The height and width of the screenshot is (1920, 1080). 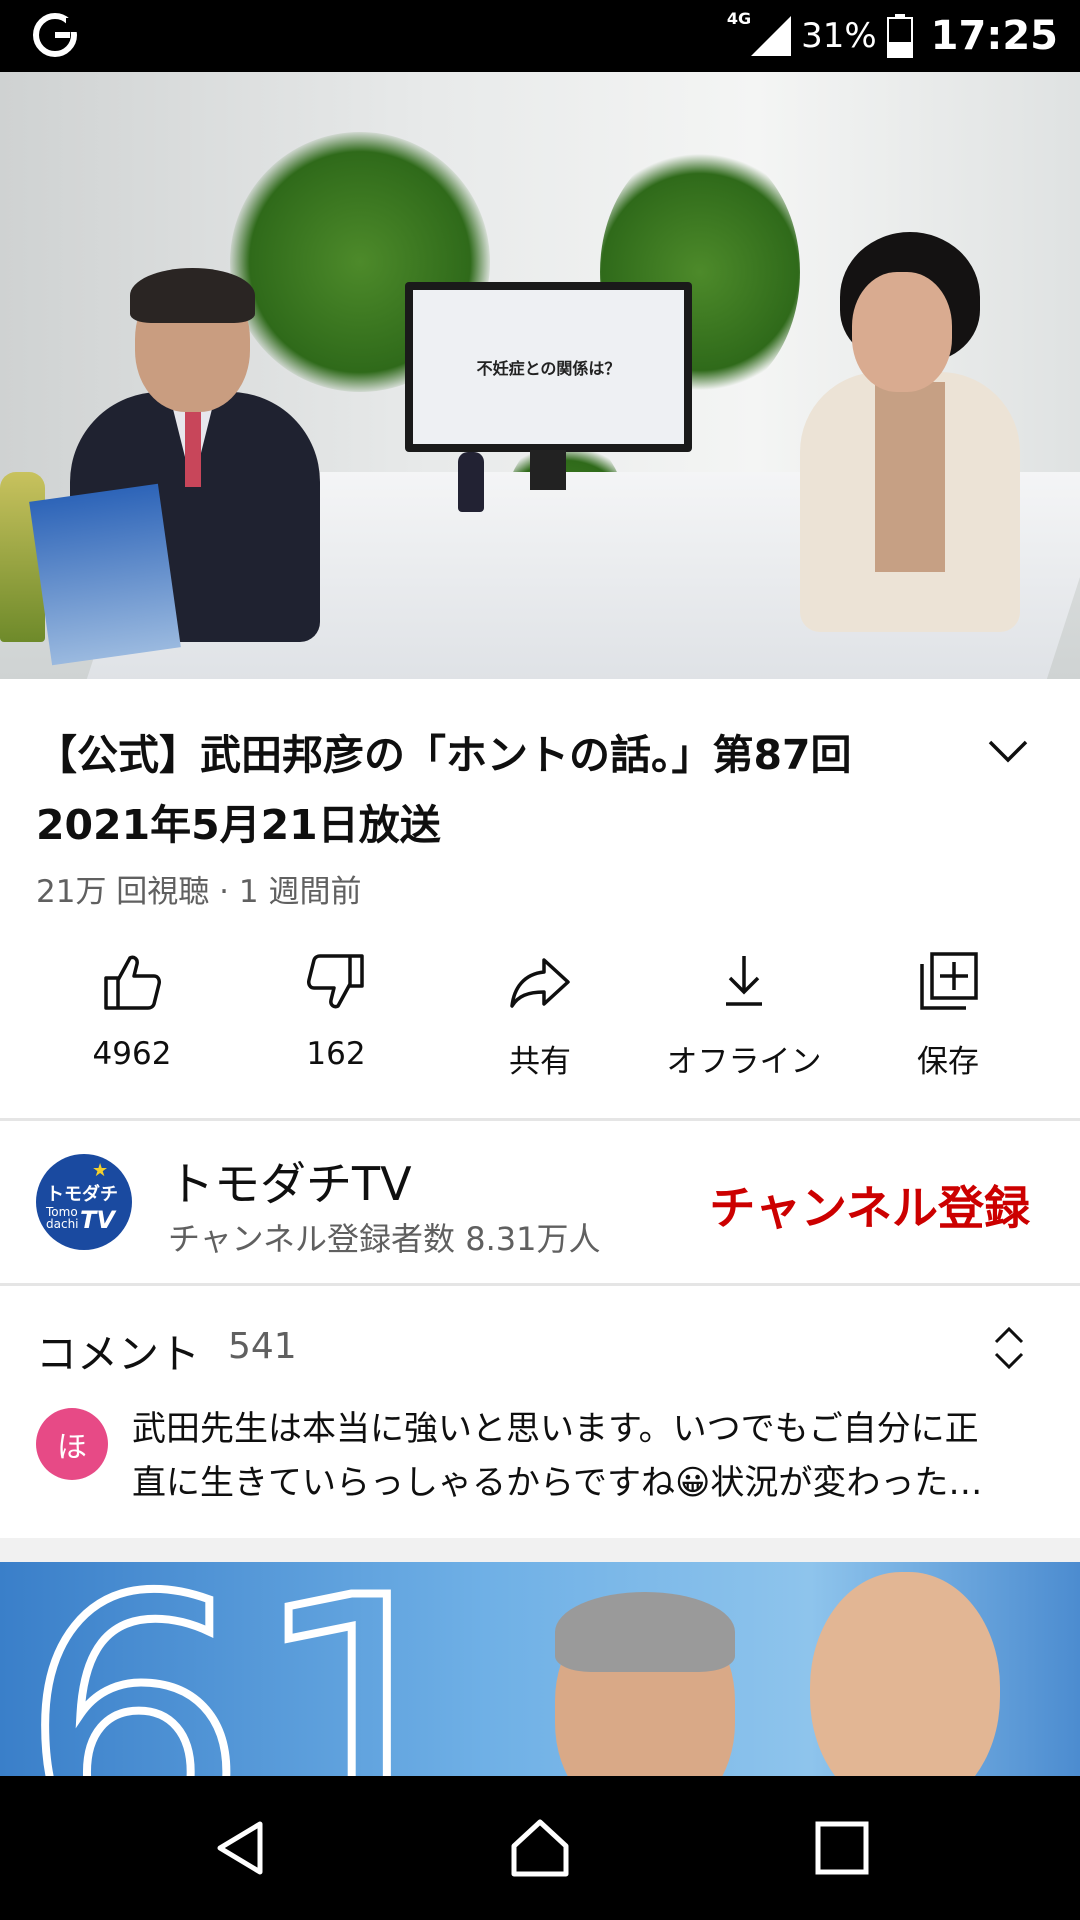 What do you see at coordinates (548, 470) in the screenshot?
I see `monitor-stand` at bounding box center [548, 470].